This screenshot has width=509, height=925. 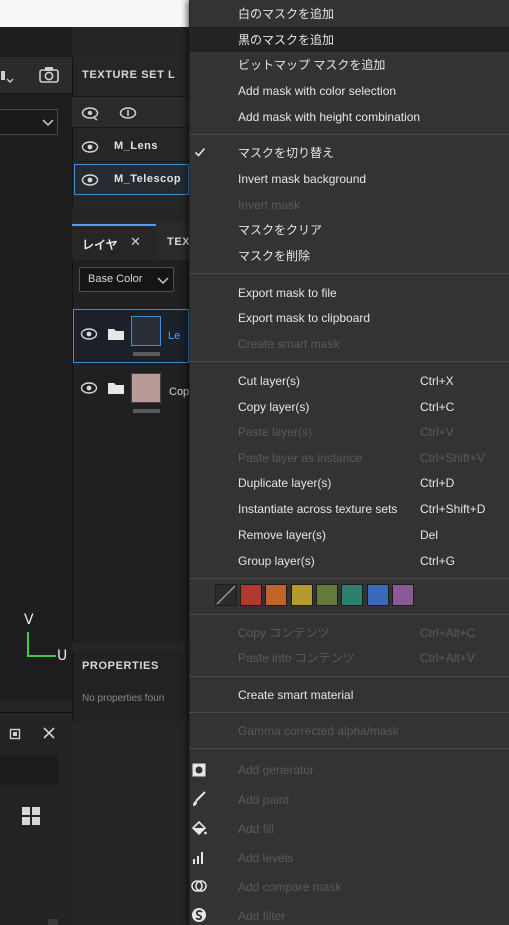 What do you see at coordinates (199, 857) in the screenshot?
I see `levels-icon` at bounding box center [199, 857].